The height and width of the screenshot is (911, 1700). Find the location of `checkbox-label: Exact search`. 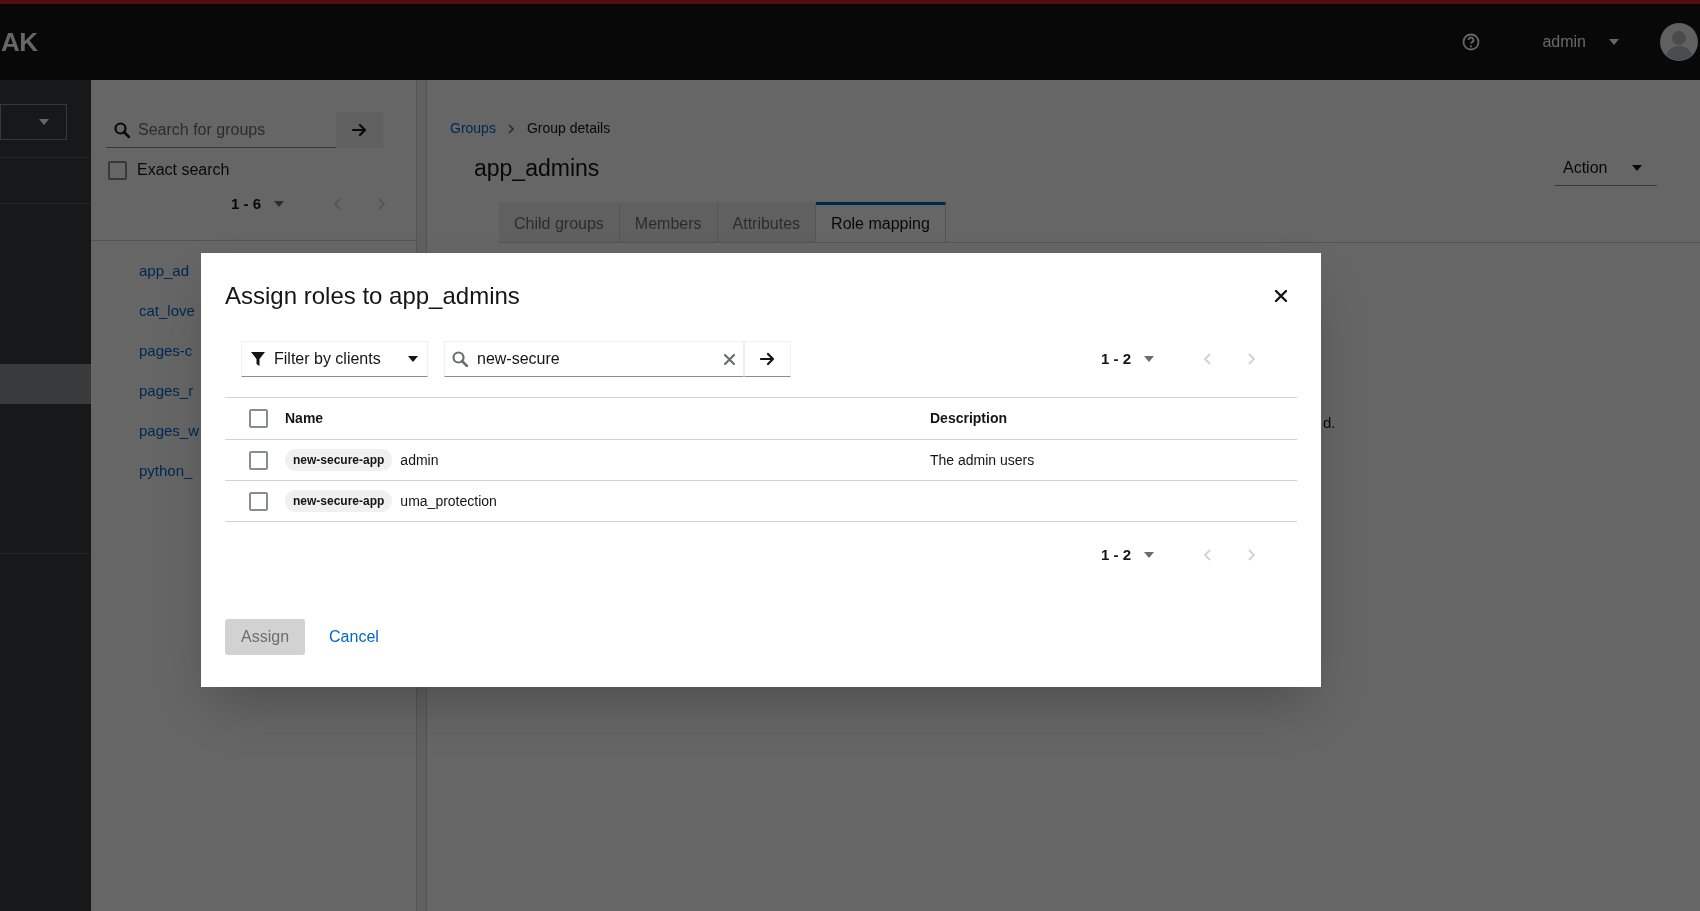

checkbox-label: Exact search is located at coordinates (183, 170).